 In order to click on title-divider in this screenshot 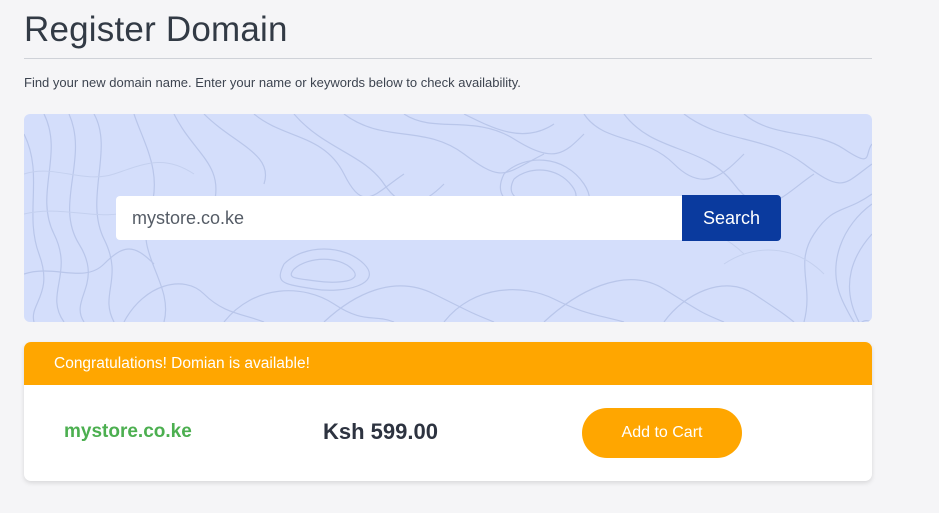, I will do `click(448, 58)`.